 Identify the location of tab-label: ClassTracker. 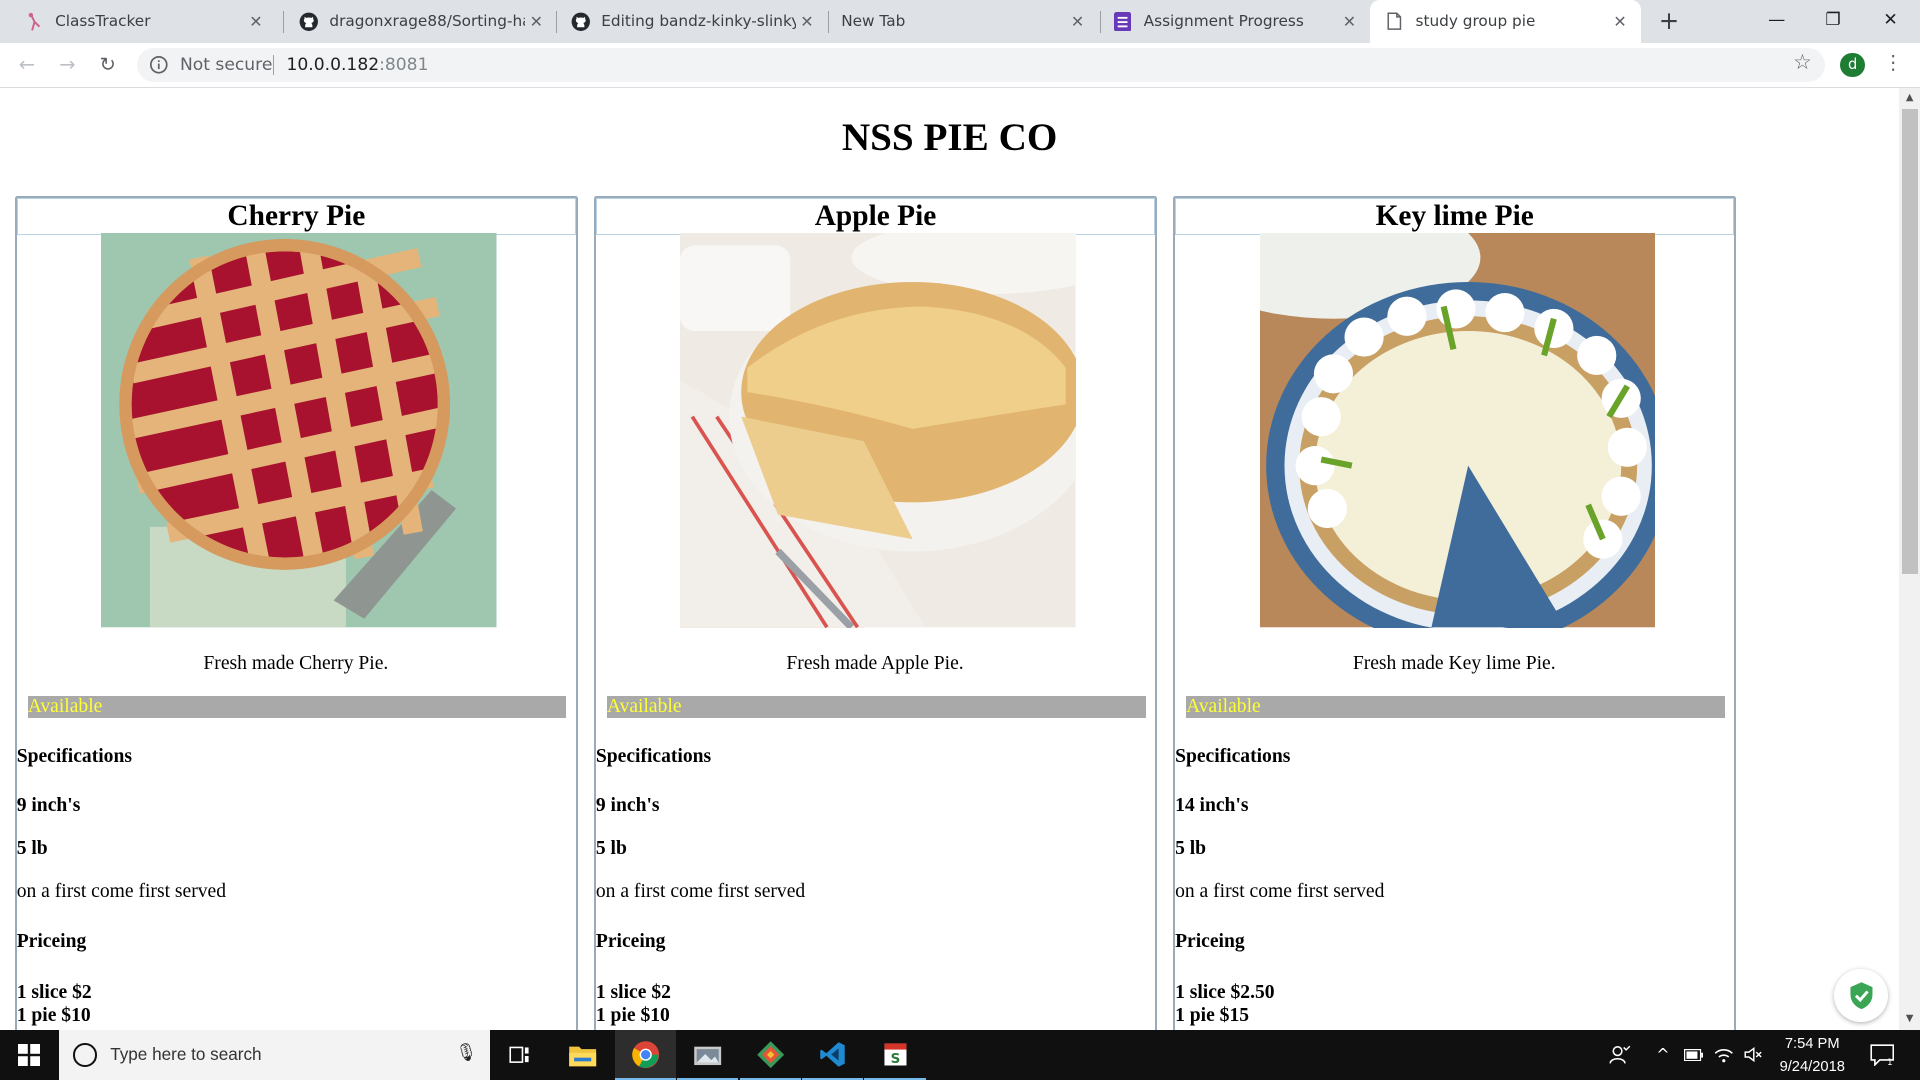
(103, 21).